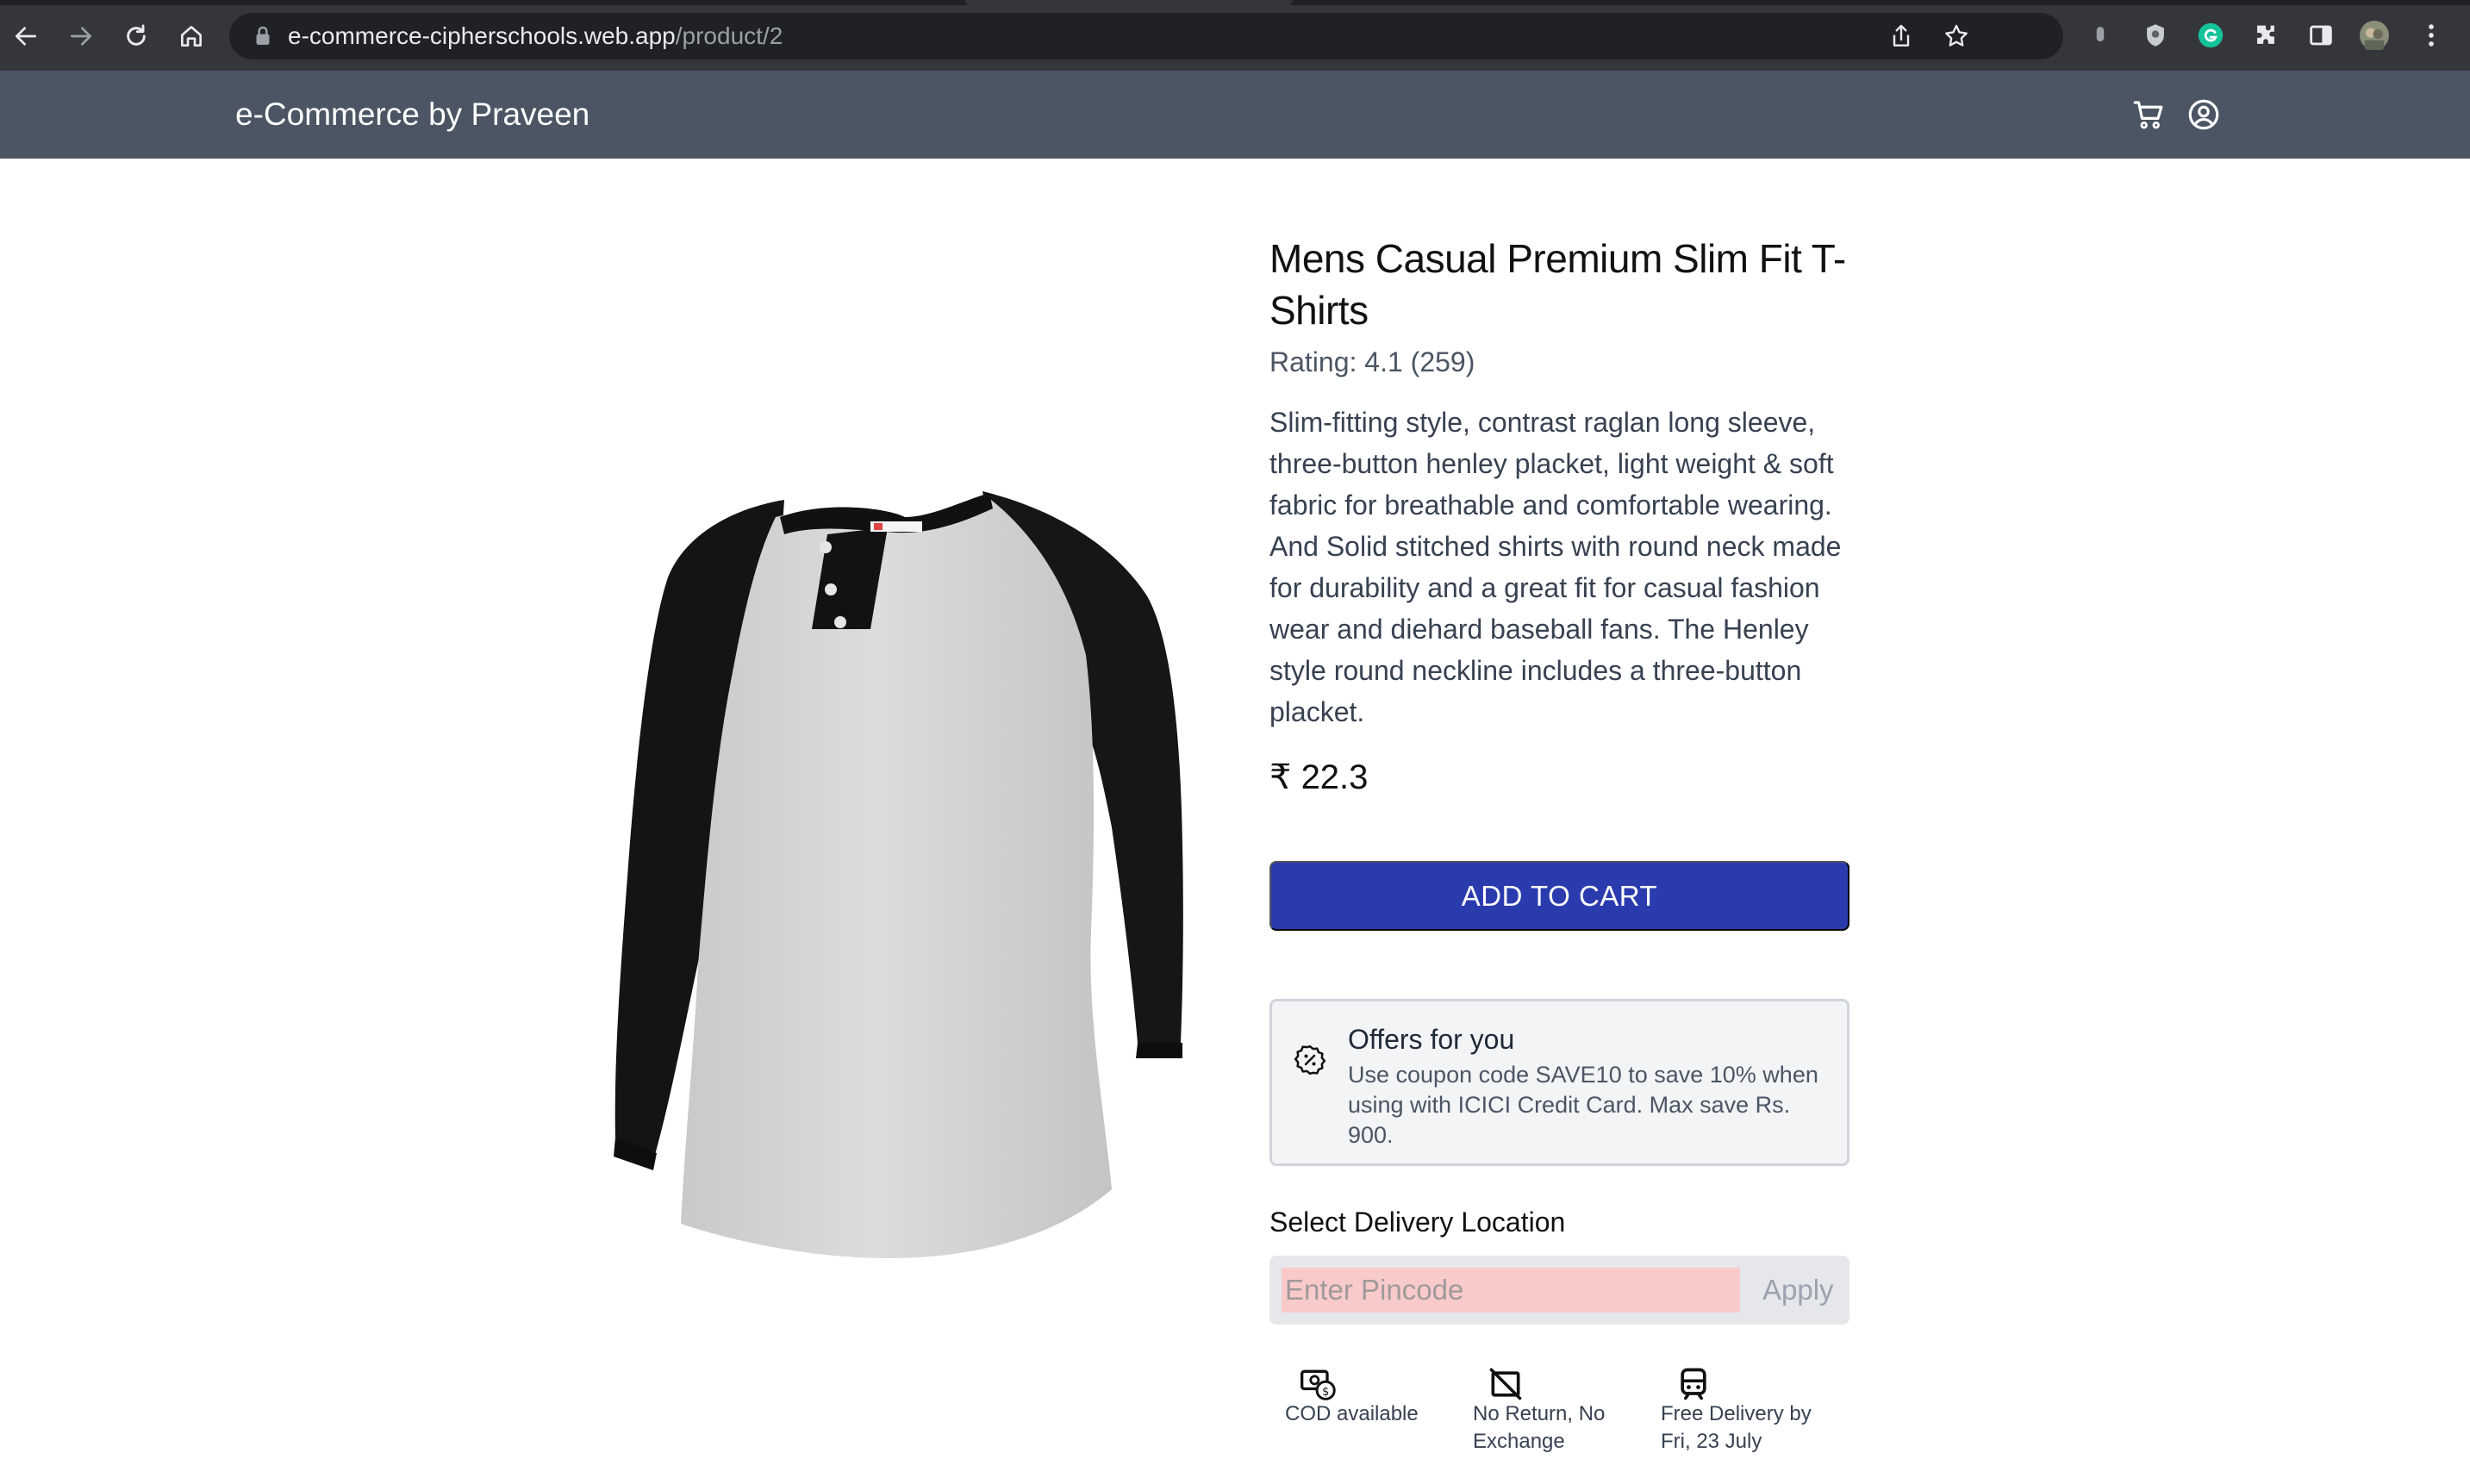 The image size is (2470, 1484). I want to click on bookmark-star-icon, so click(1956, 36).